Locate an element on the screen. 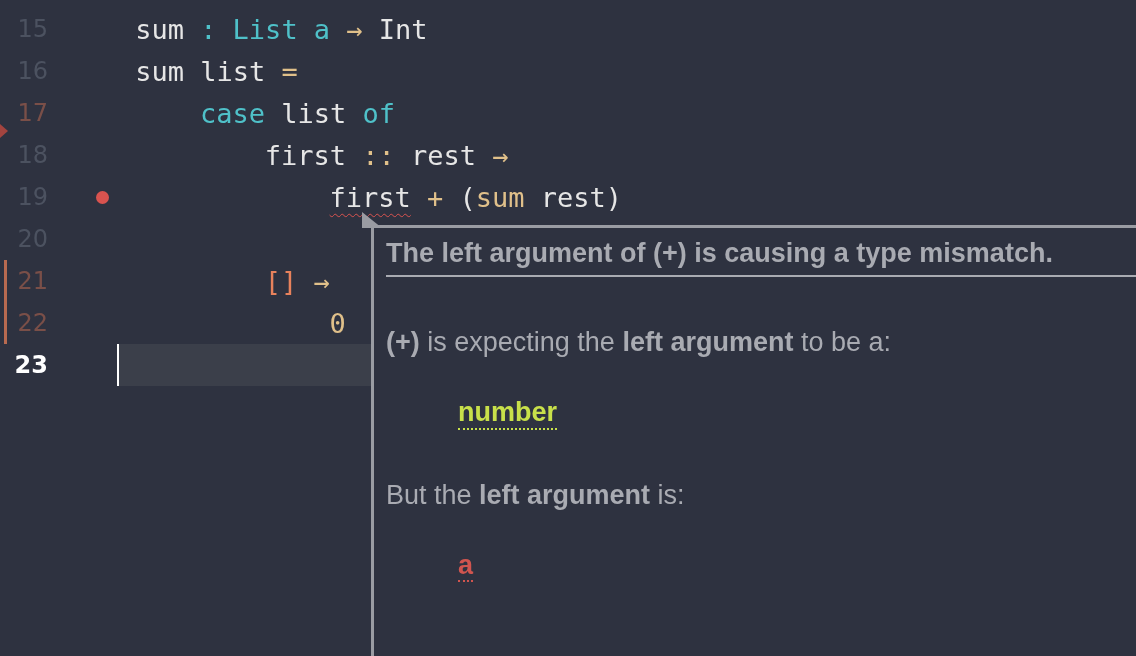 The height and width of the screenshot is (656, 1136). line-number: 21 is located at coordinates (32, 281).